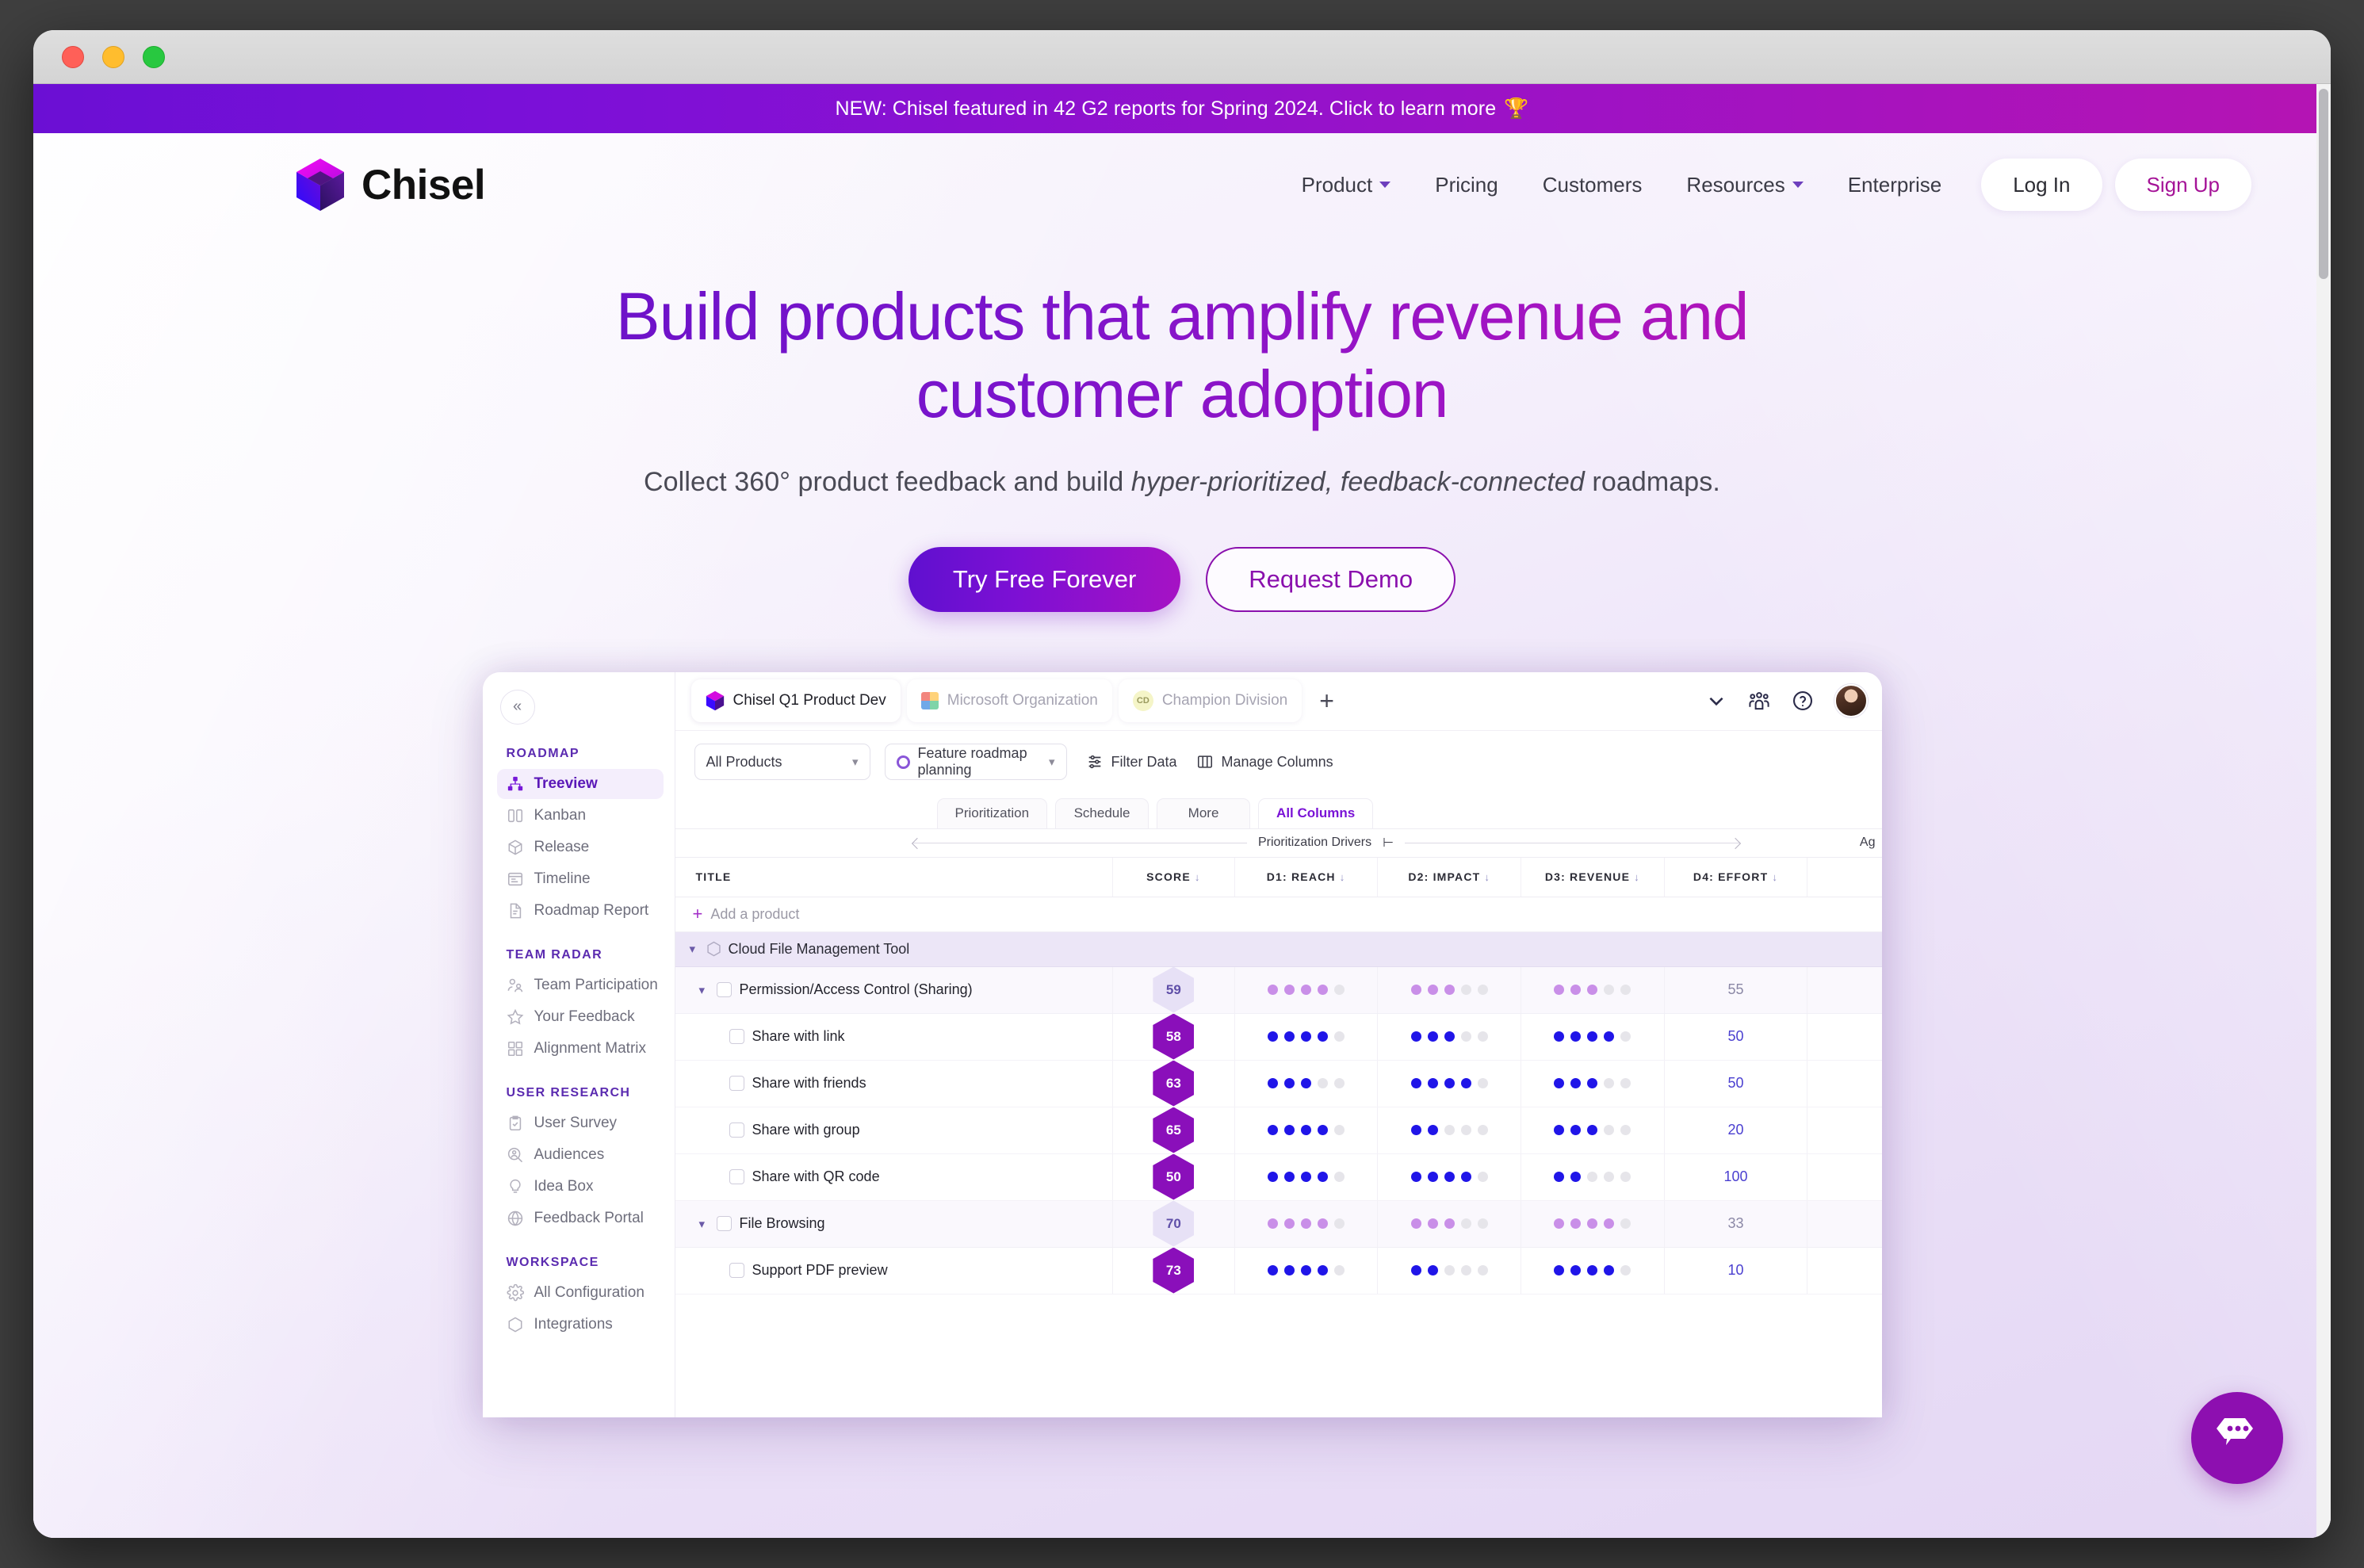 This screenshot has width=2364, height=1568. I want to click on sidebar-item-audiences: Audiences, so click(580, 1155).